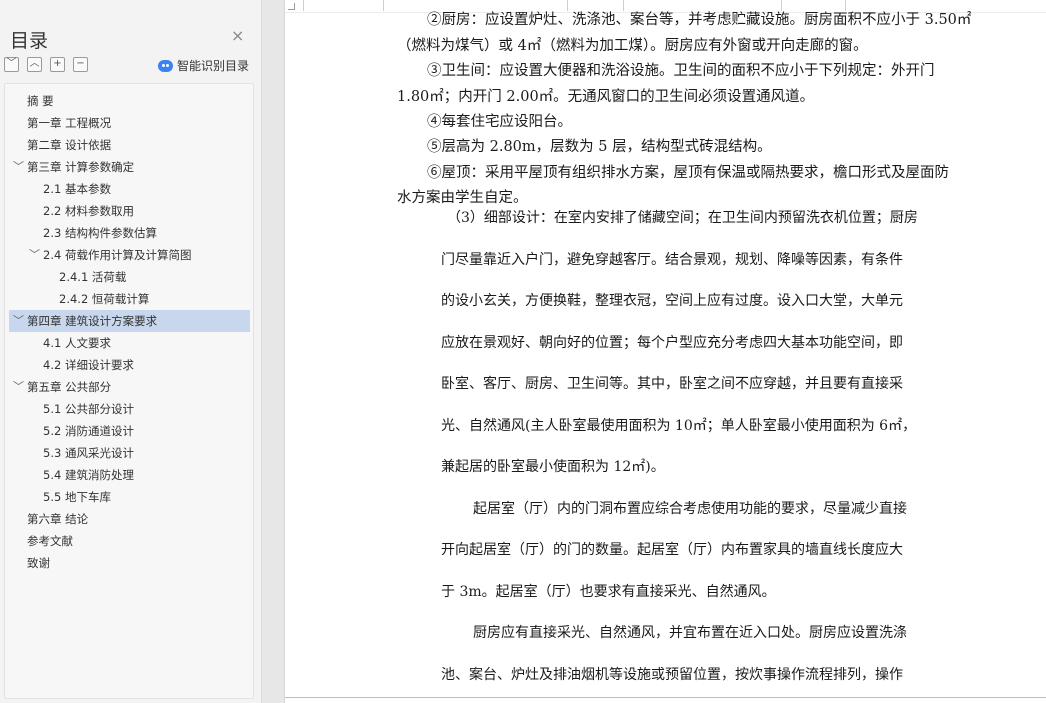 The width and height of the screenshot is (1046, 703). What do you see at coordinates (129, 123) in the screenshot?
I see `toc-item: 第一章 工程概况` at bounding box center [129, 123].